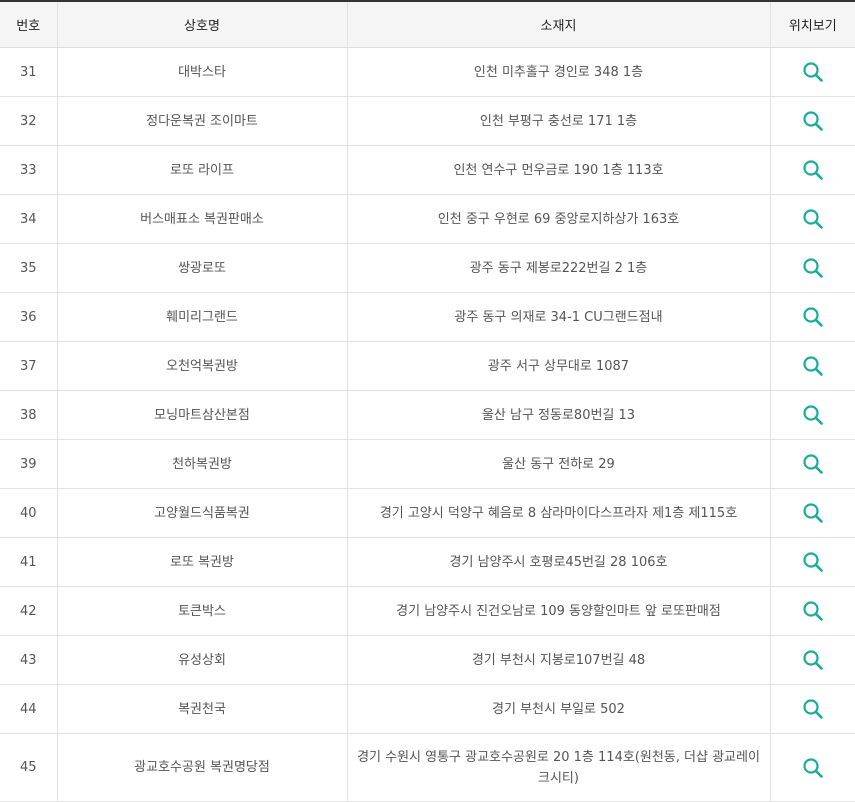  Describe the element at coordinates (559, 513) in the screenshot. I see `store-address: 경기 고양시 덕양구 혜음로 8 삼라마이다스프라자 제1층 제115호` at that location.